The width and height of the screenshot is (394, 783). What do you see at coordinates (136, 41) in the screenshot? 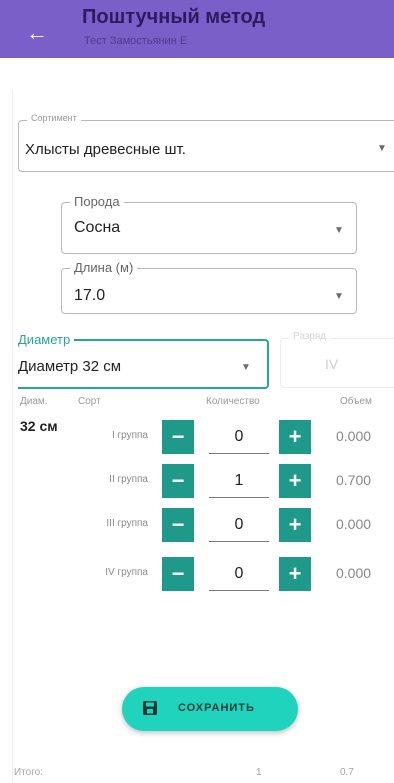
I see `page-subtitle: Тест Замостьянин Е` at bounding box center [136, 41].